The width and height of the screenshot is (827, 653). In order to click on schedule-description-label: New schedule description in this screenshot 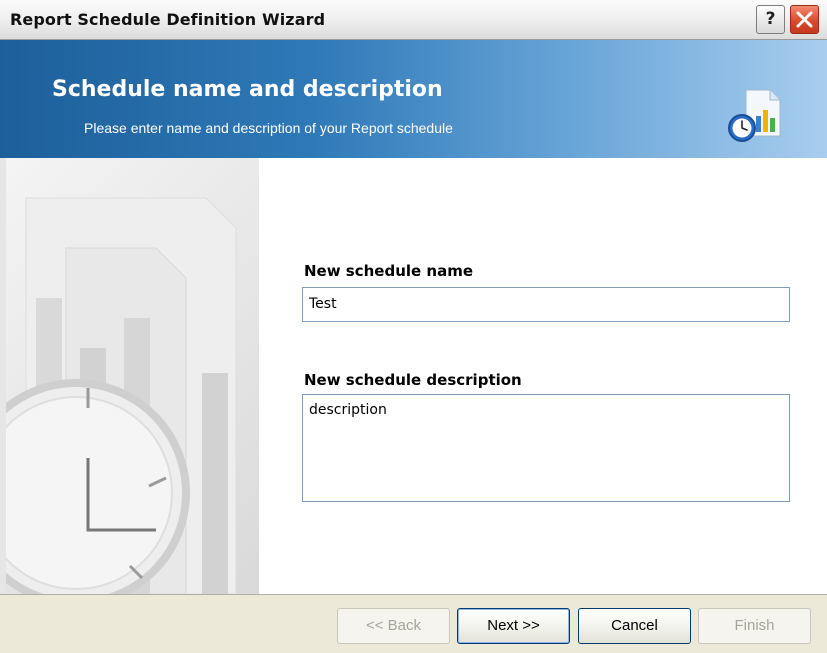, I will do `click(413, 380)`.